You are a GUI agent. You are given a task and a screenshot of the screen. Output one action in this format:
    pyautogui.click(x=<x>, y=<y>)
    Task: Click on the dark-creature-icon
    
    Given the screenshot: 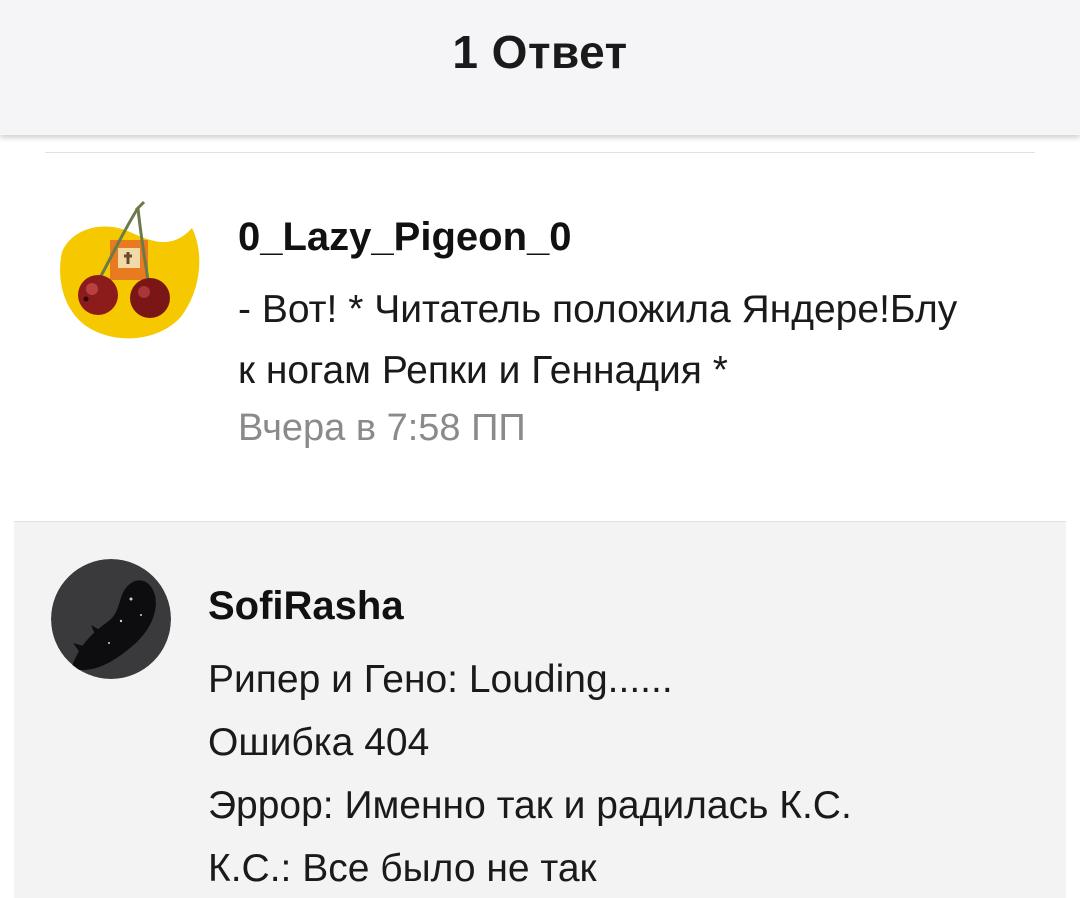 What is the action you would take?
    pyautogui.click(x=111, y=619)
    